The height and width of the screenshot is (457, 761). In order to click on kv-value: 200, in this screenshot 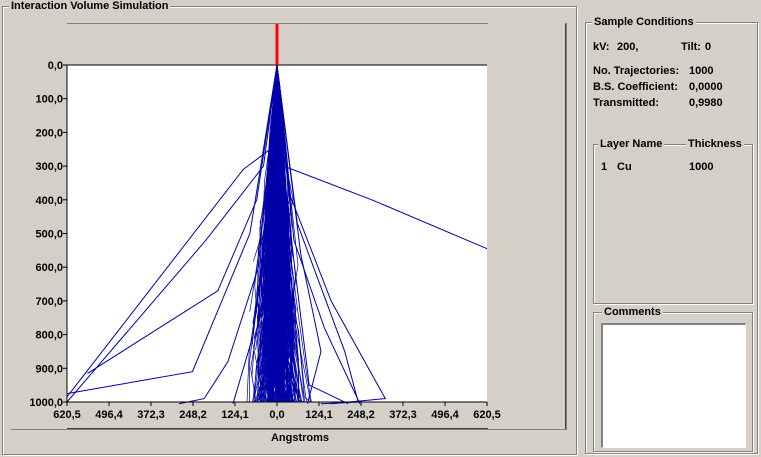, I will do `click(628, 47)`.